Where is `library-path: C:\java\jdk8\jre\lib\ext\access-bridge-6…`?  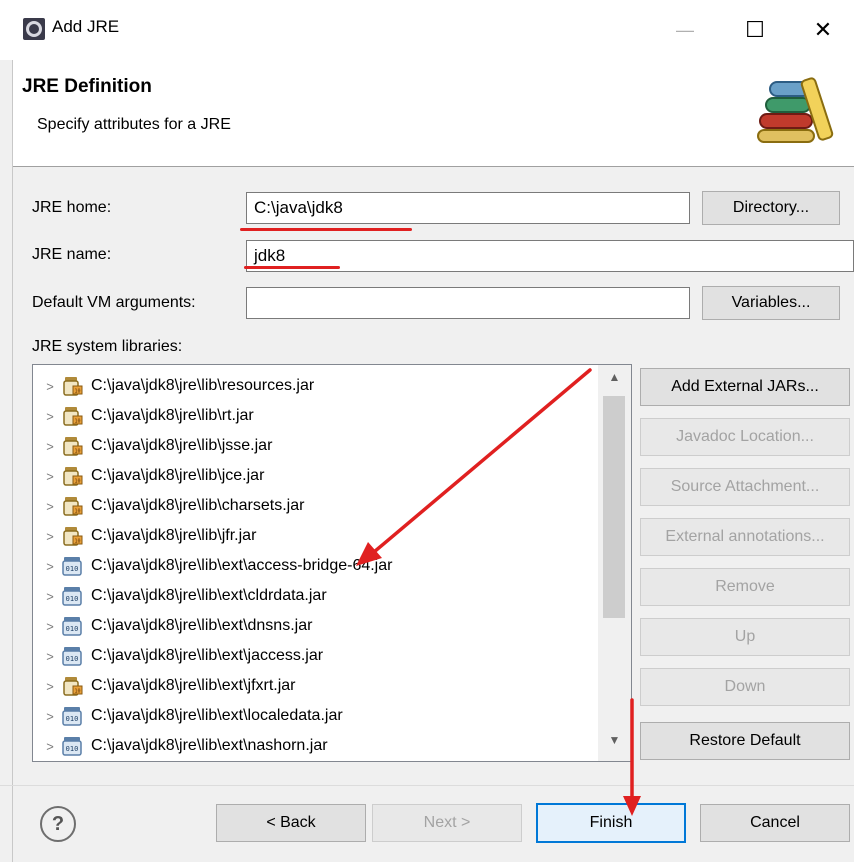
library-path: C:\java\jdk8\jre\lib\ext\access-bridge-6… is located at coordinates (242, 565).